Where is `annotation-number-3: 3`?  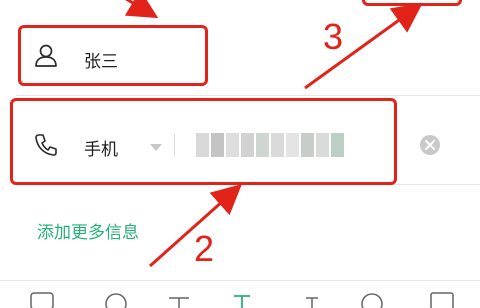 annotation-number-3: 3 is located at coordinates (333, 36).